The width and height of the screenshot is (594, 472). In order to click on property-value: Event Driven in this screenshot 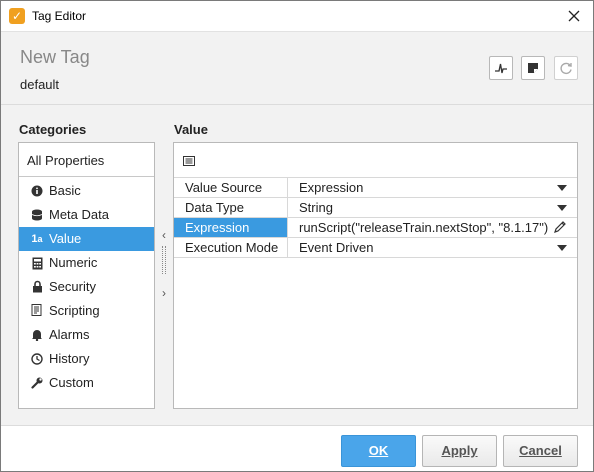, I will do `click(336, 247)`.